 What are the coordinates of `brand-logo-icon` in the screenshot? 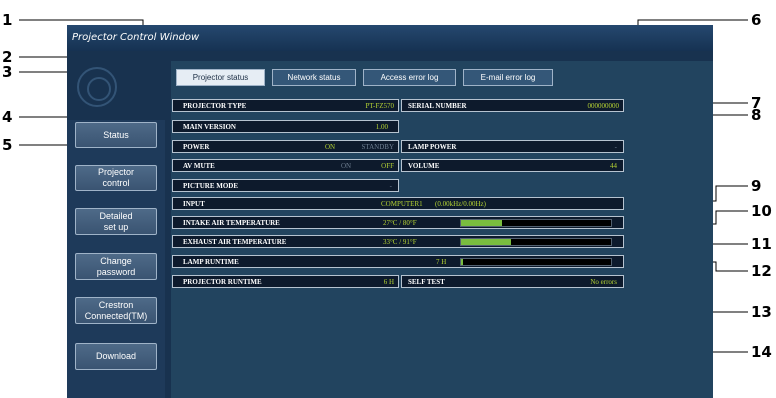 It's located at (97, 87).